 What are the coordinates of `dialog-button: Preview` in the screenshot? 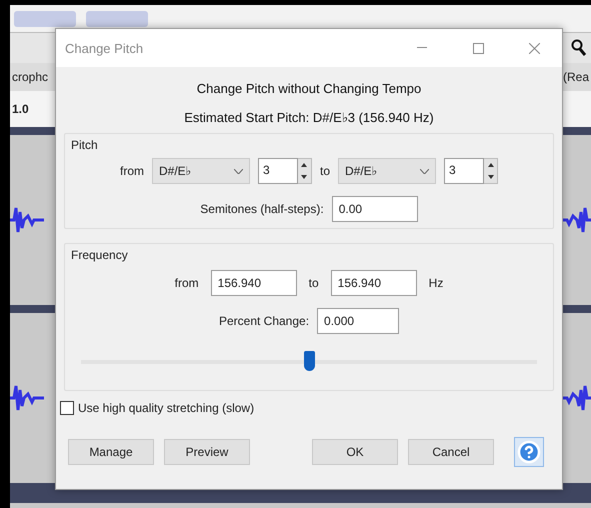 It's located at (207, 452).